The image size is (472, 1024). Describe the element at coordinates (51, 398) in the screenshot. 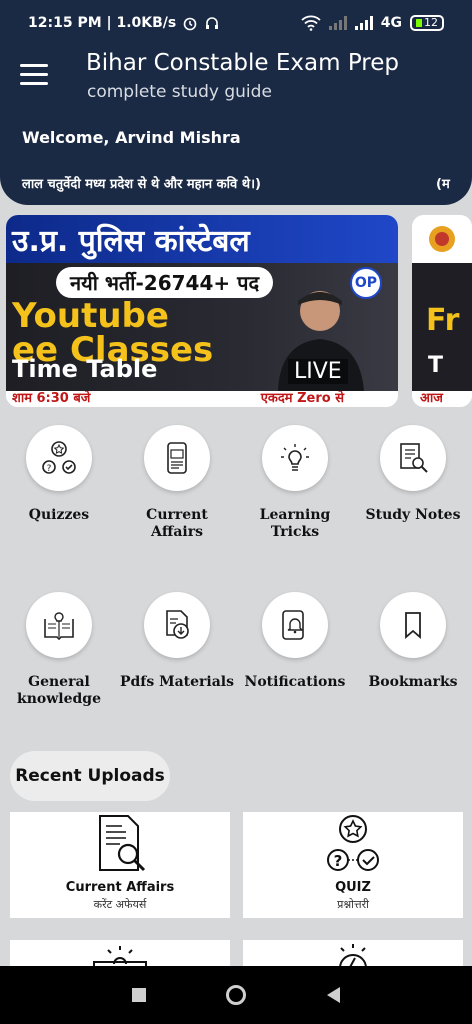

I see `banner-footer-left: शाम 6:30 बजे` at that location.